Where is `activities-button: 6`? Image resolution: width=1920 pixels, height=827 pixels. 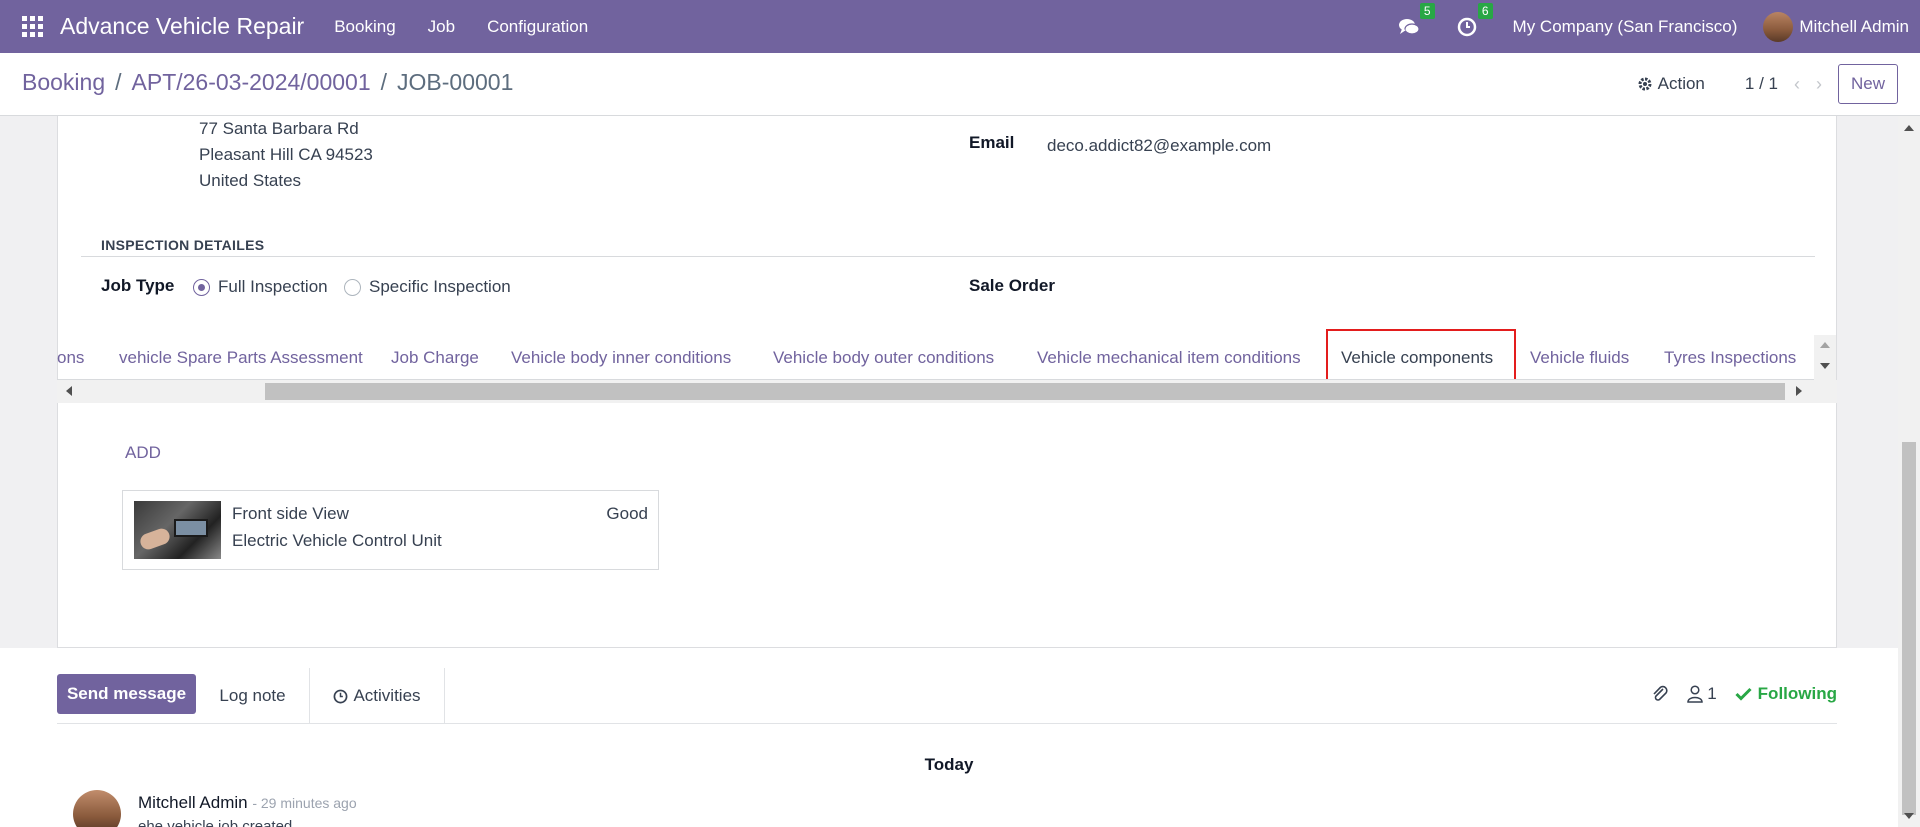 activities-button: 6 is located at coordinates (1474, 20).